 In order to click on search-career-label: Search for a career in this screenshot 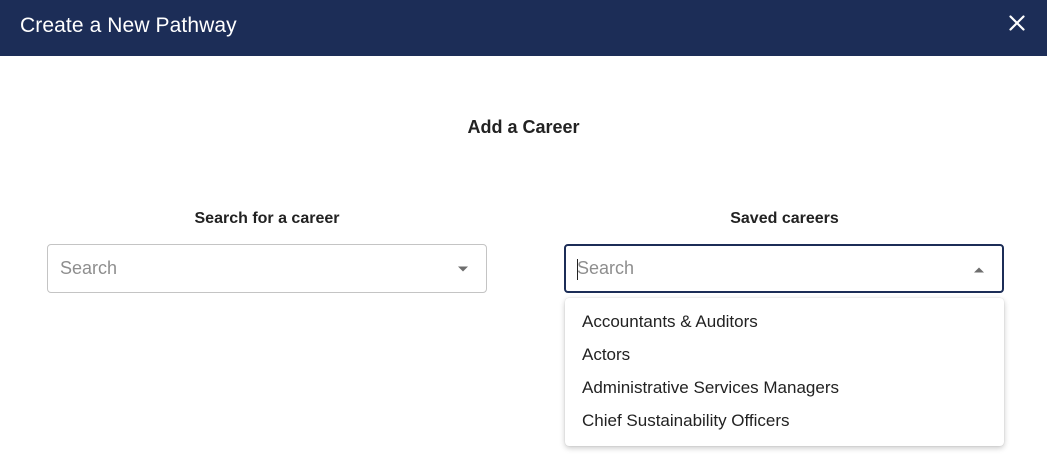, I will do `click(267, 218)`.